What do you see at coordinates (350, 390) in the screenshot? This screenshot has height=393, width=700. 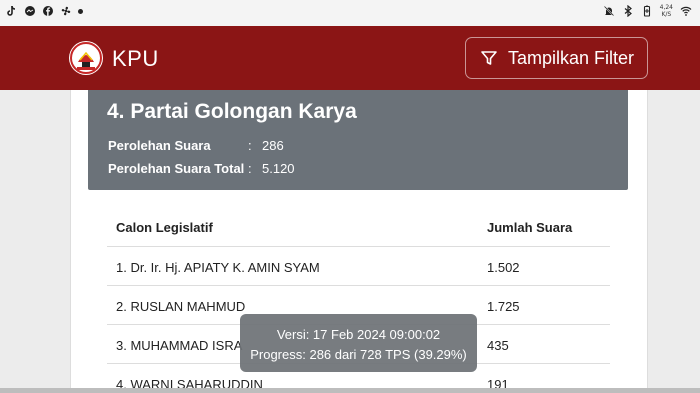 I see `bottom-scroll-edge` at bounding box center [350, 390].